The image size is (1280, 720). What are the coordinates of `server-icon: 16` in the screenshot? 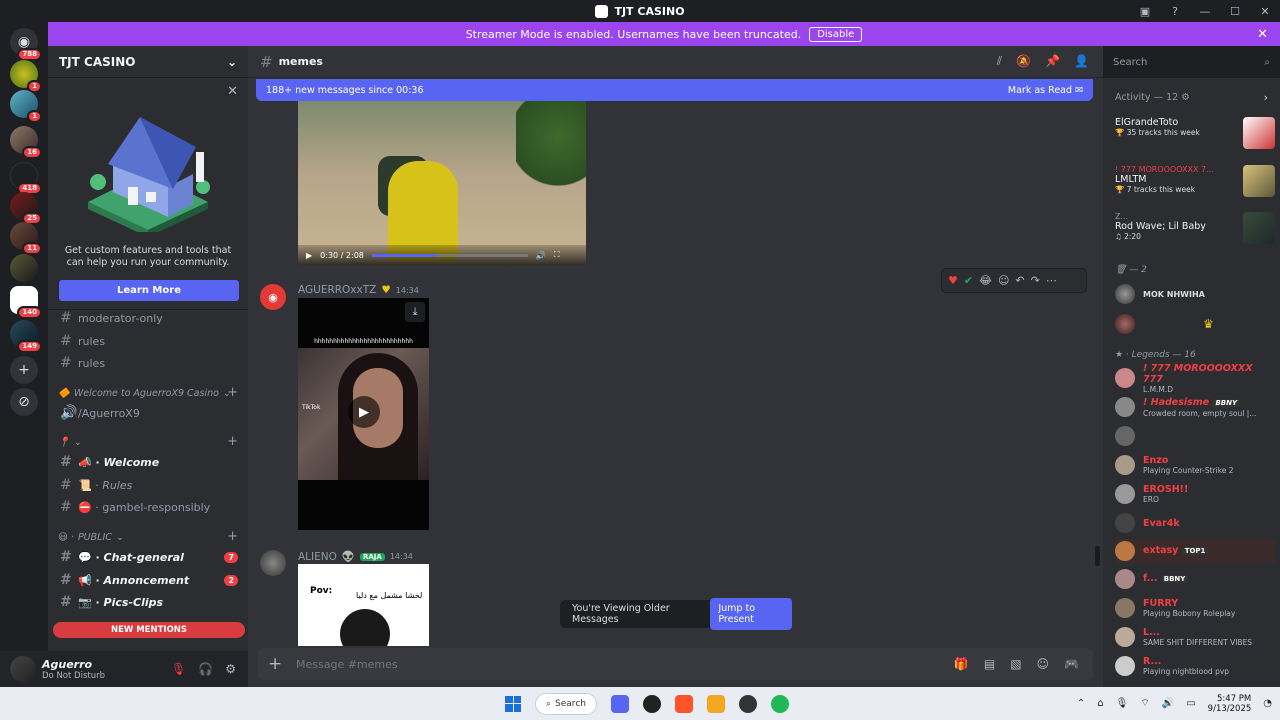 It's located at (26, 142).